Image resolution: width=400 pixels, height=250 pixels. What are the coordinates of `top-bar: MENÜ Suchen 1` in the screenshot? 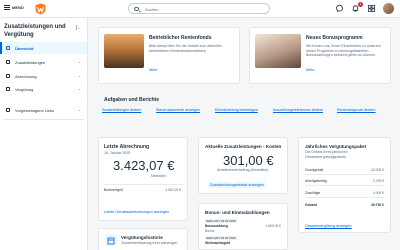 It's located at (200, 9).